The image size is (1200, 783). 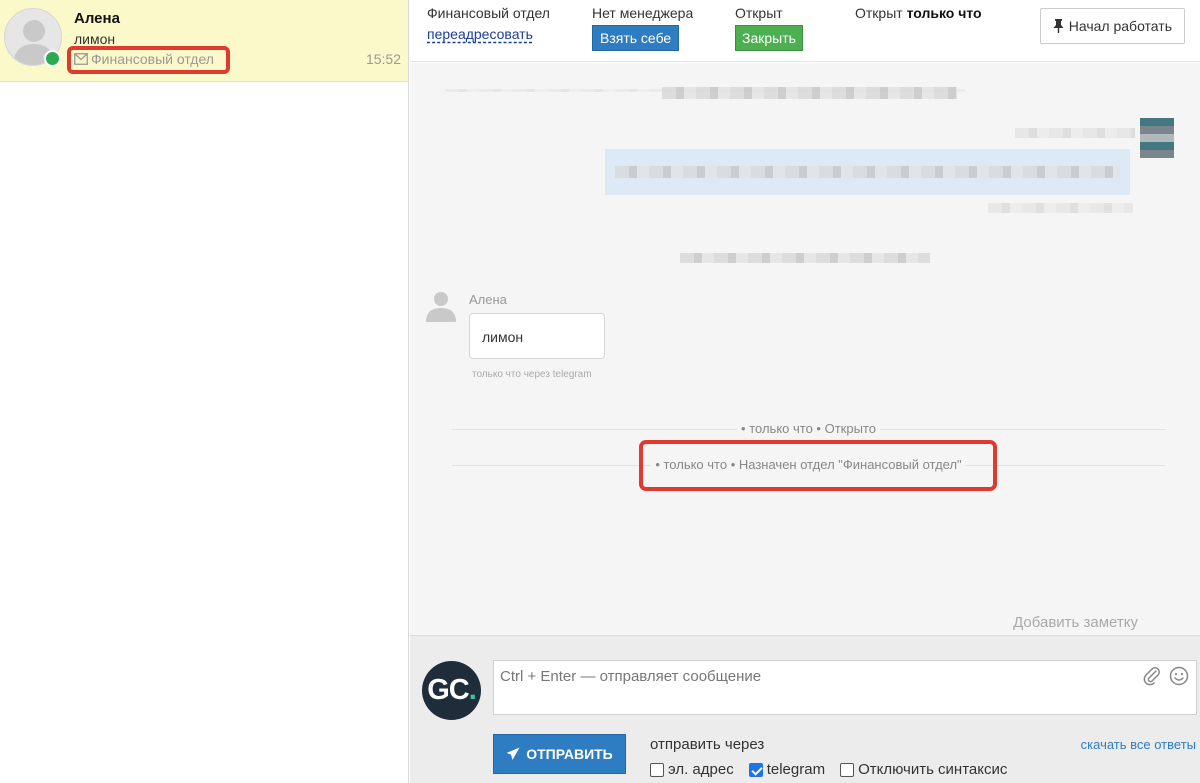 What do you see at coordinates (1120, 26) in the screenshot?
I see `start-work-label: Начал работать` at bounding box center [1120, 26].